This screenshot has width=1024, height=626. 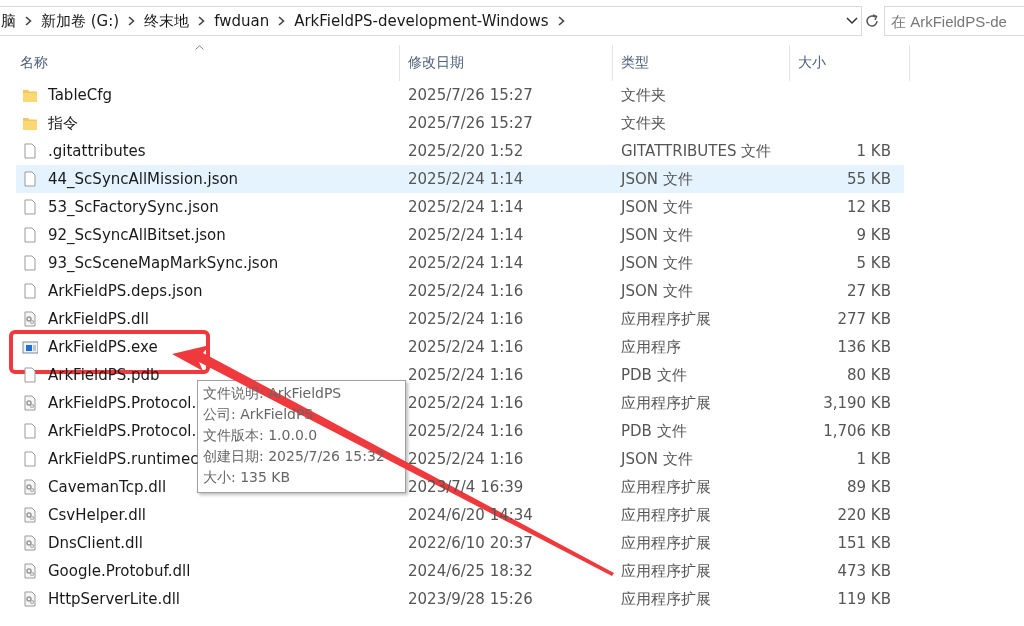 I want to click on file-size: 473 KB, so click(x=864, y=571).